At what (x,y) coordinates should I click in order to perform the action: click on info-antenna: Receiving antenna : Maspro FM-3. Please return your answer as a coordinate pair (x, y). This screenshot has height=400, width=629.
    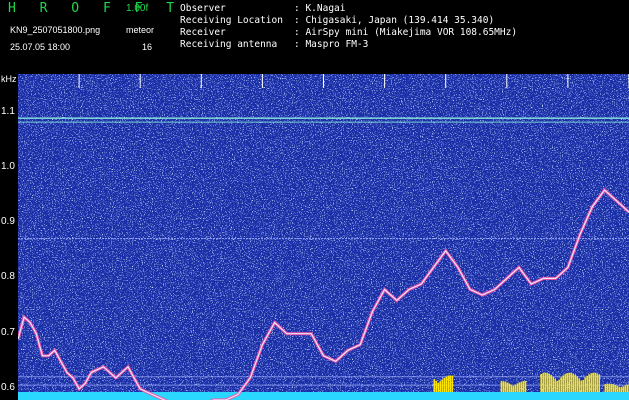
    Looking at the image, I should click on (274, 44).